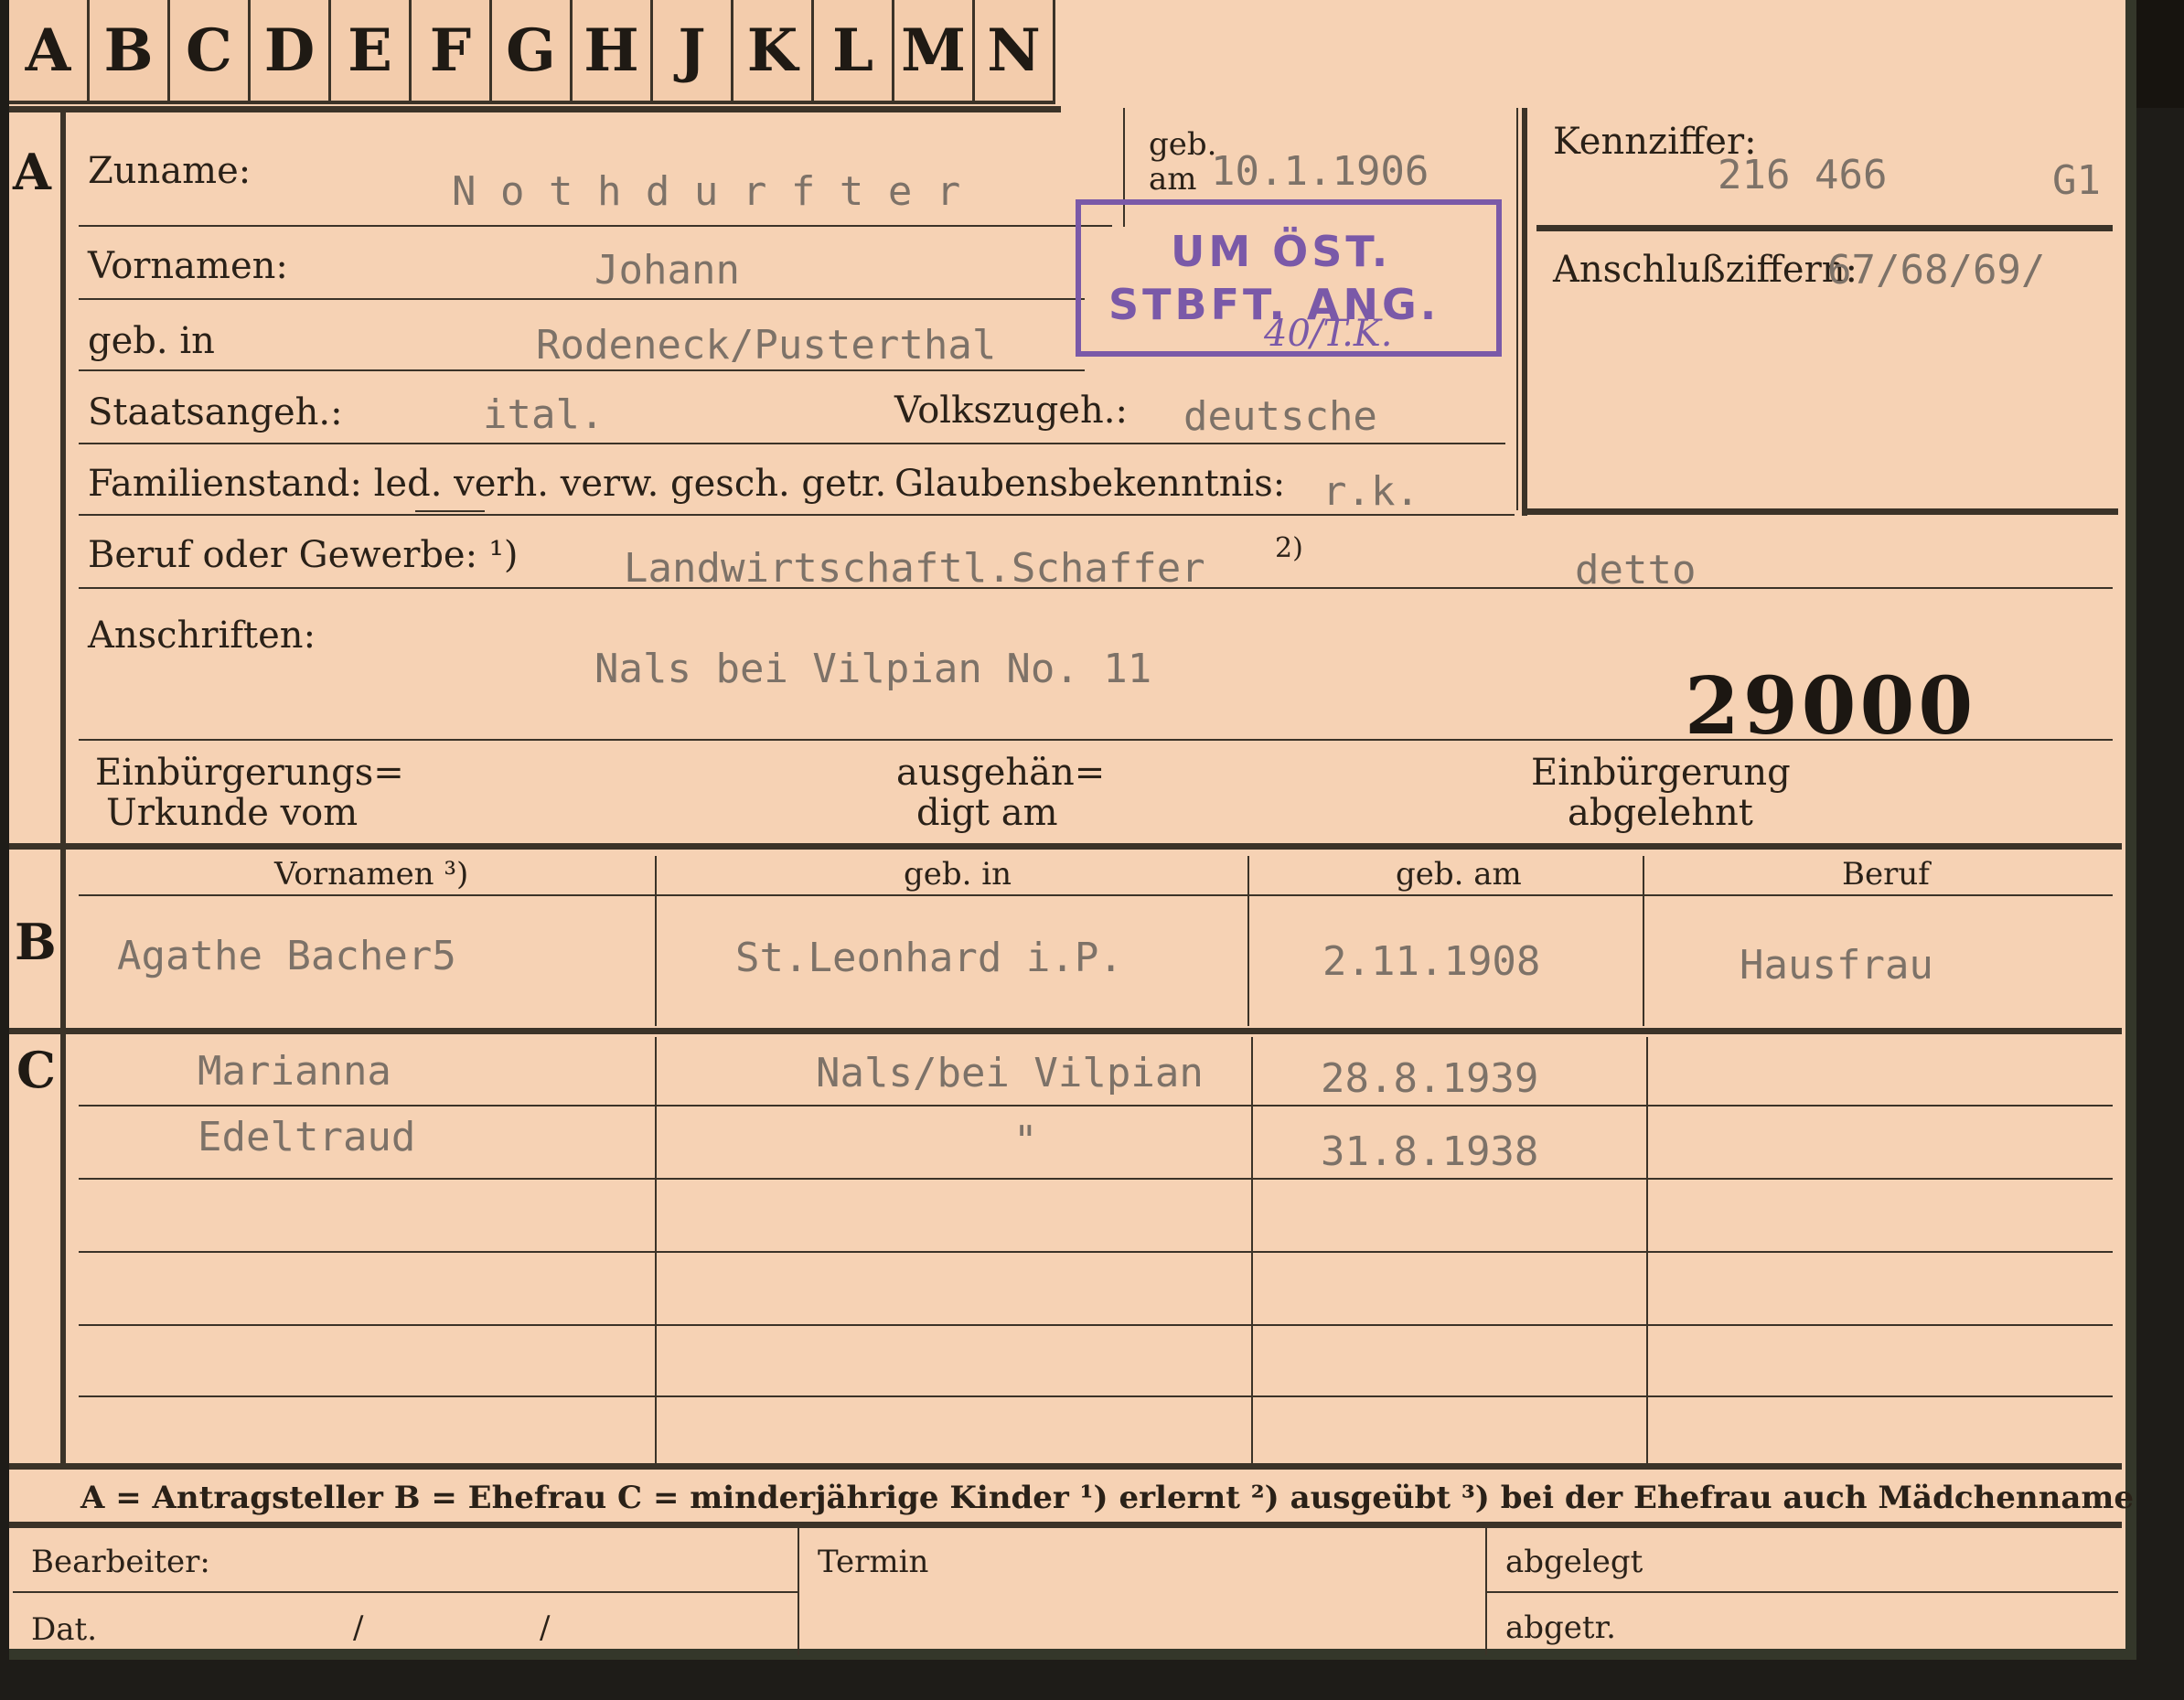 The height and width of the screenshot is (1700, 2184). I want to click on wife-header-beruf: Beruf, so click(1886, 874).